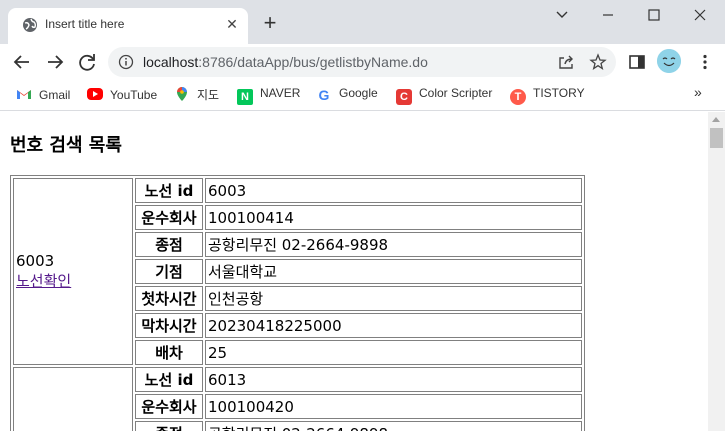 The width and height of the screenshot is (725, 431). What do you see at coordinates (393, 190) in the screenshot?
I see `route-id-value: 6003` at bounding box center [393, 190].